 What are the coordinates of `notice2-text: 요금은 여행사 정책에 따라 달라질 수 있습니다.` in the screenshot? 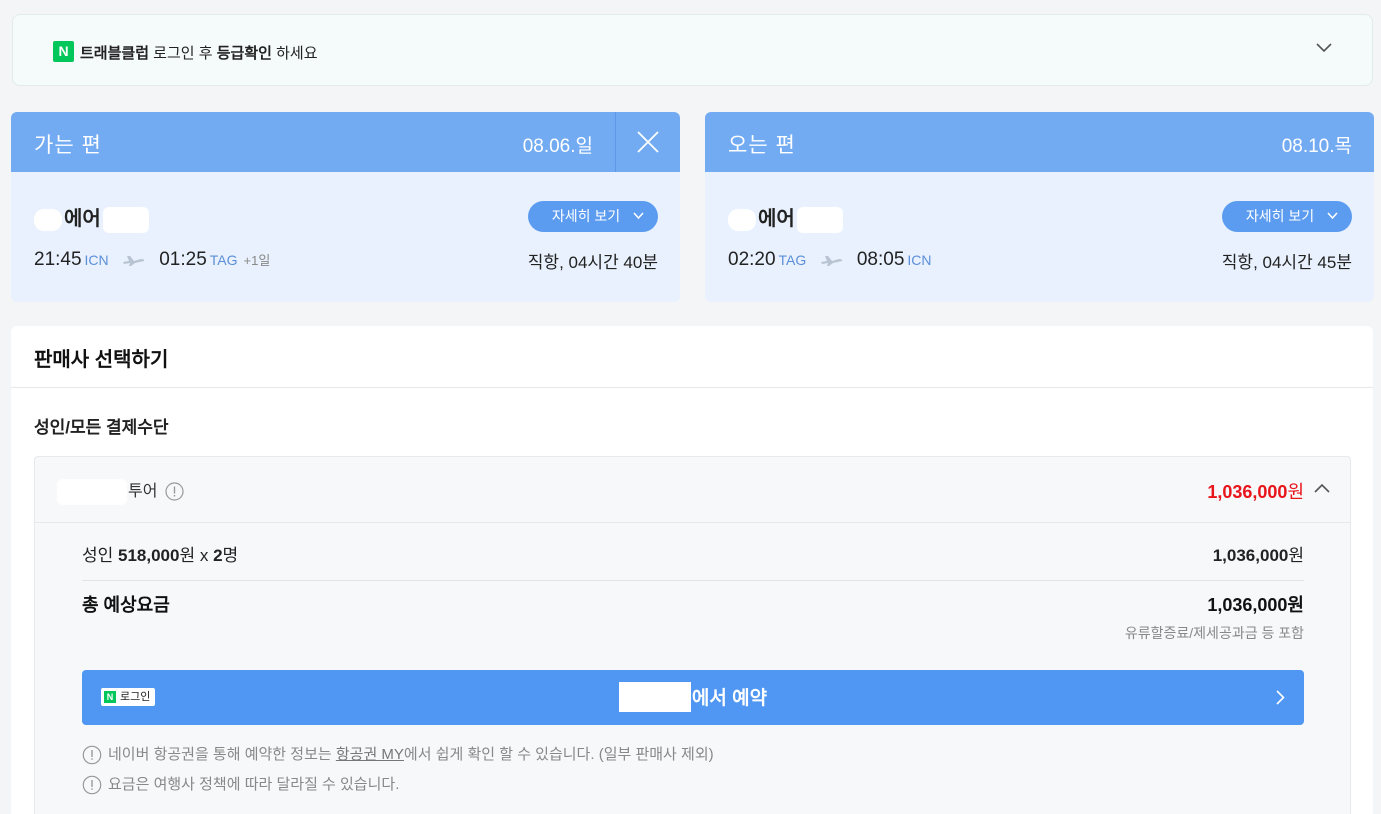 It's located at (254, 784).